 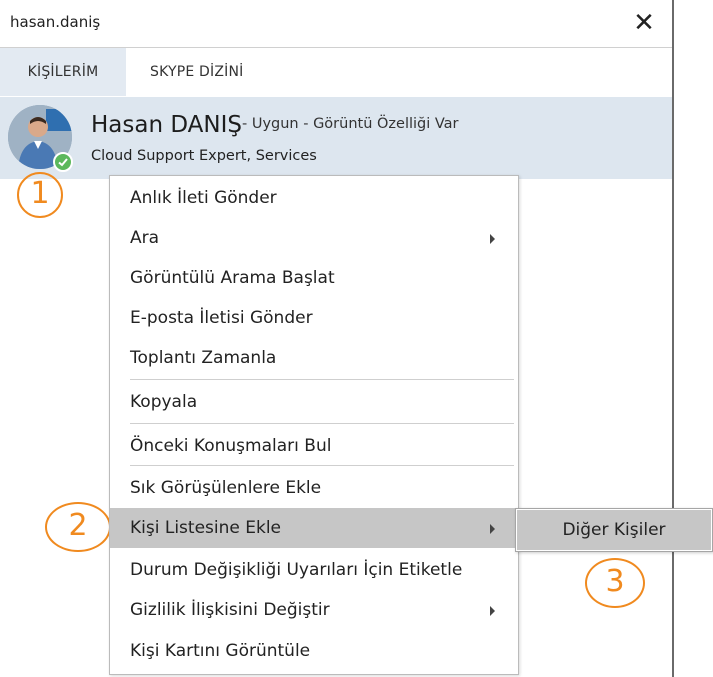 I want to click on tab-contacts: KİŞİLERİM, so click(x=63, y=72).